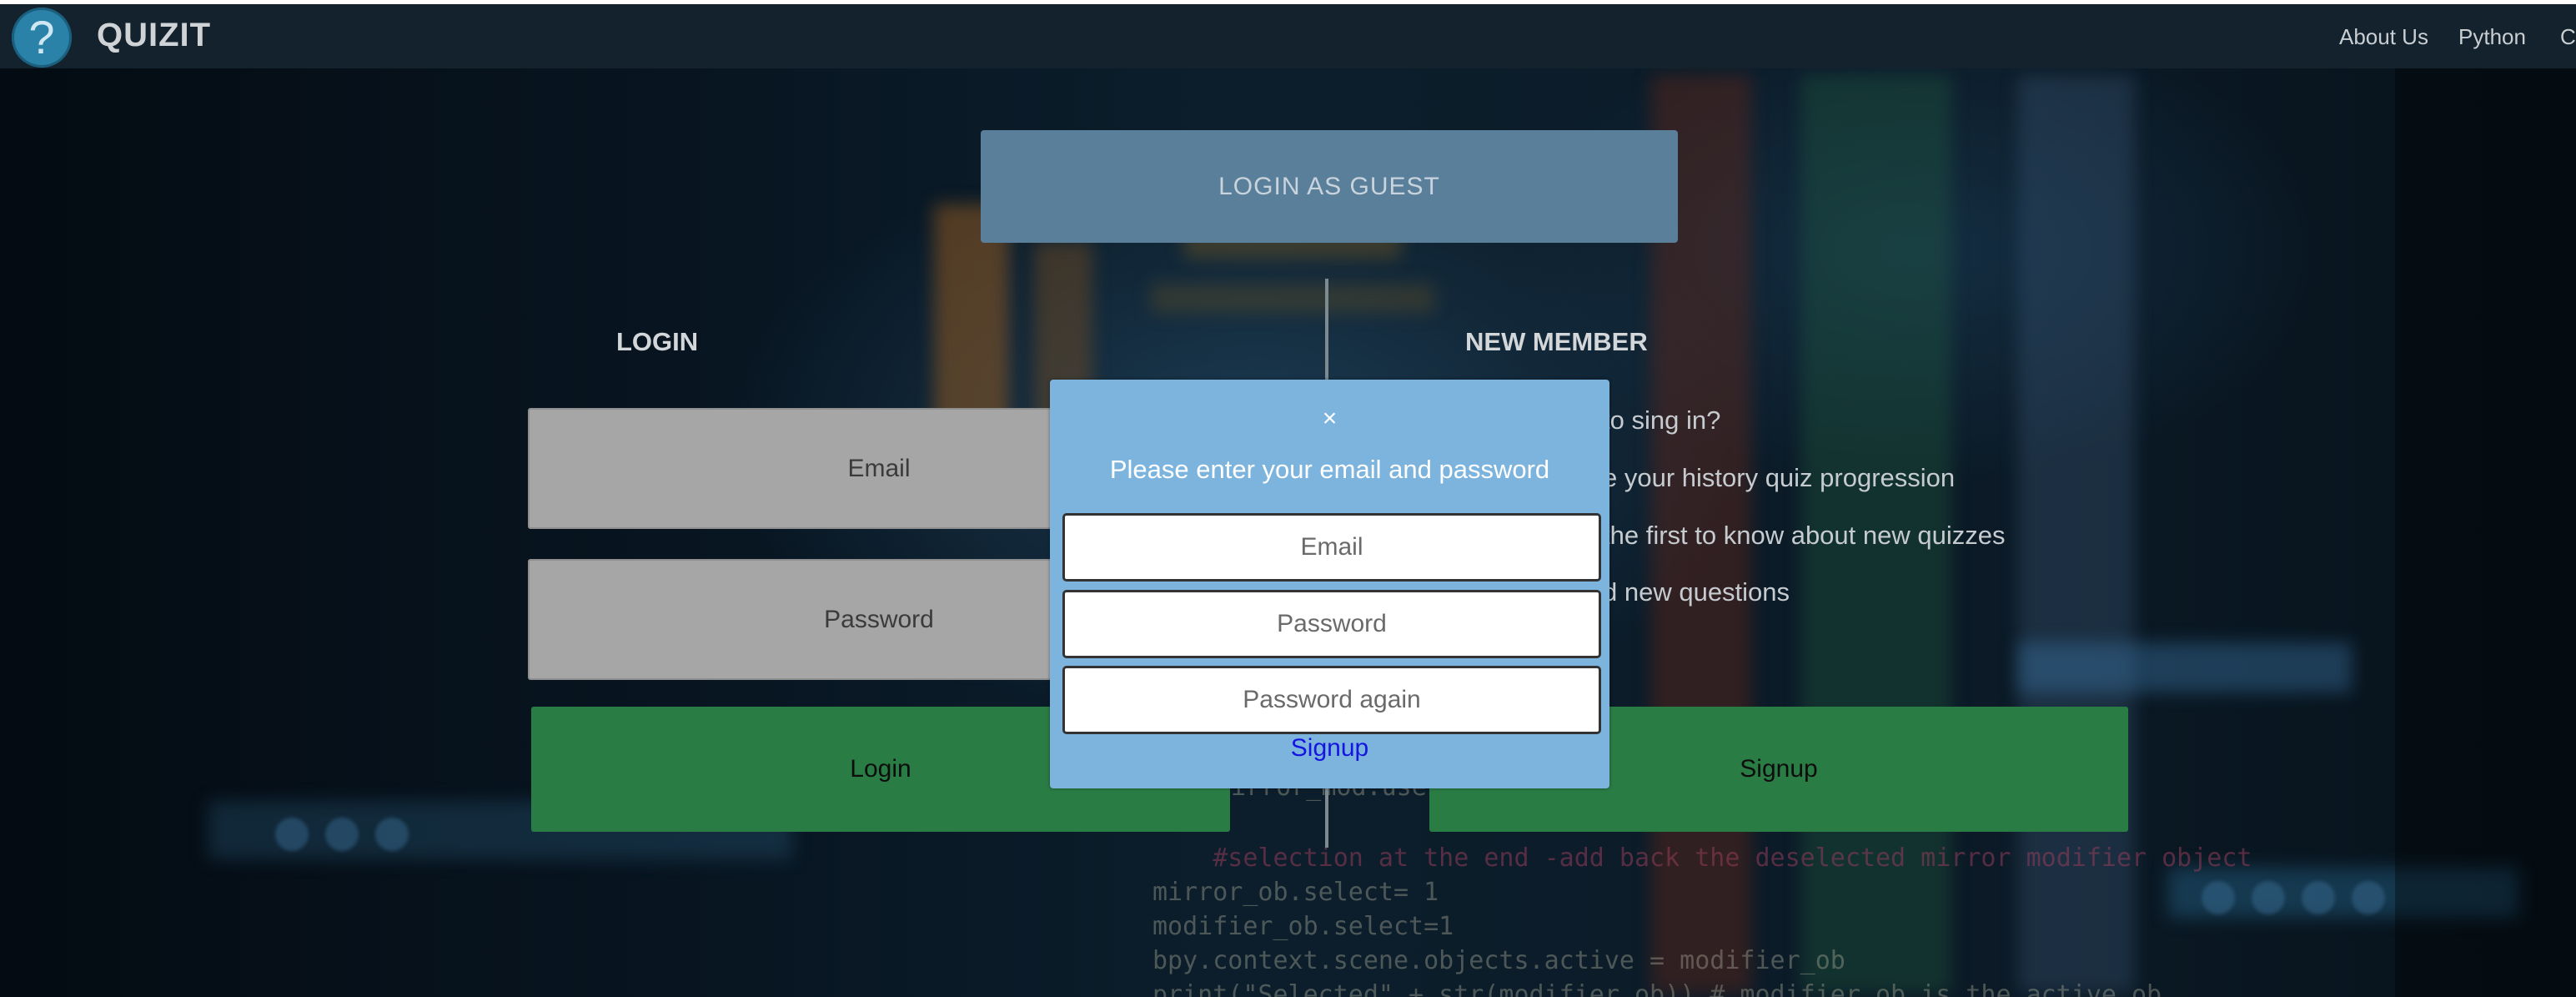  Describe the element at coordinates (2492, 37) in the screenshot. I see `nav-link-python: Python` at that location.